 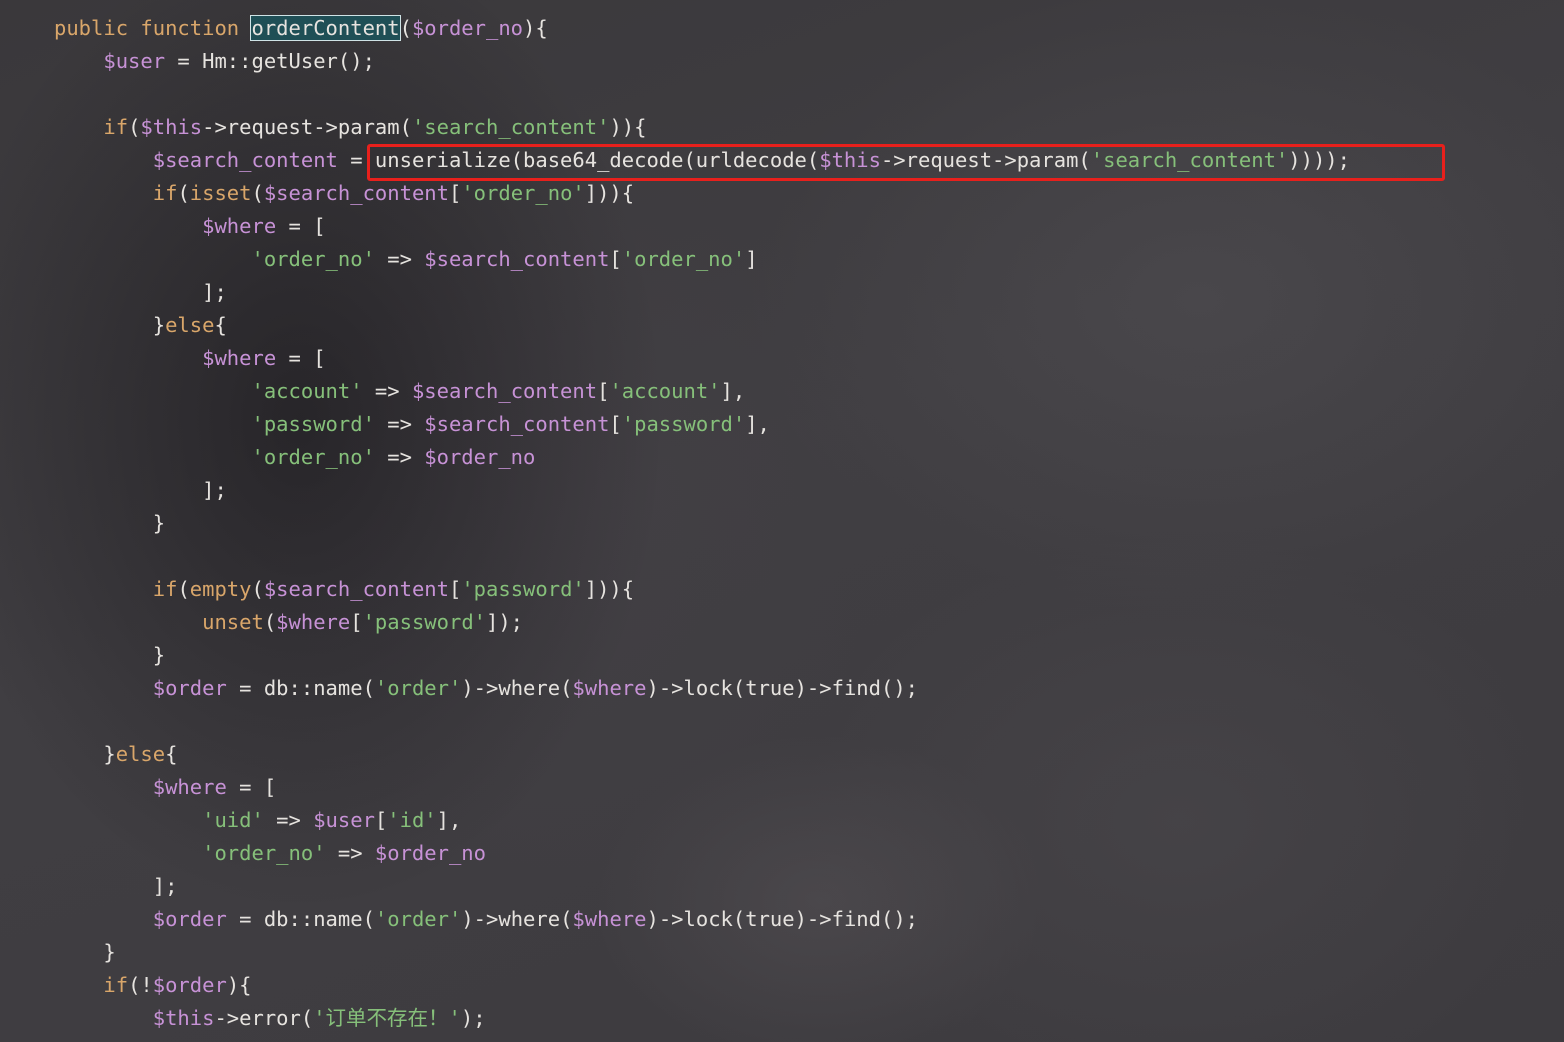 What do you see at coordinates (140, 292) in the screenshot?
I see `code-token: ];` at bounding box center [140, 292].